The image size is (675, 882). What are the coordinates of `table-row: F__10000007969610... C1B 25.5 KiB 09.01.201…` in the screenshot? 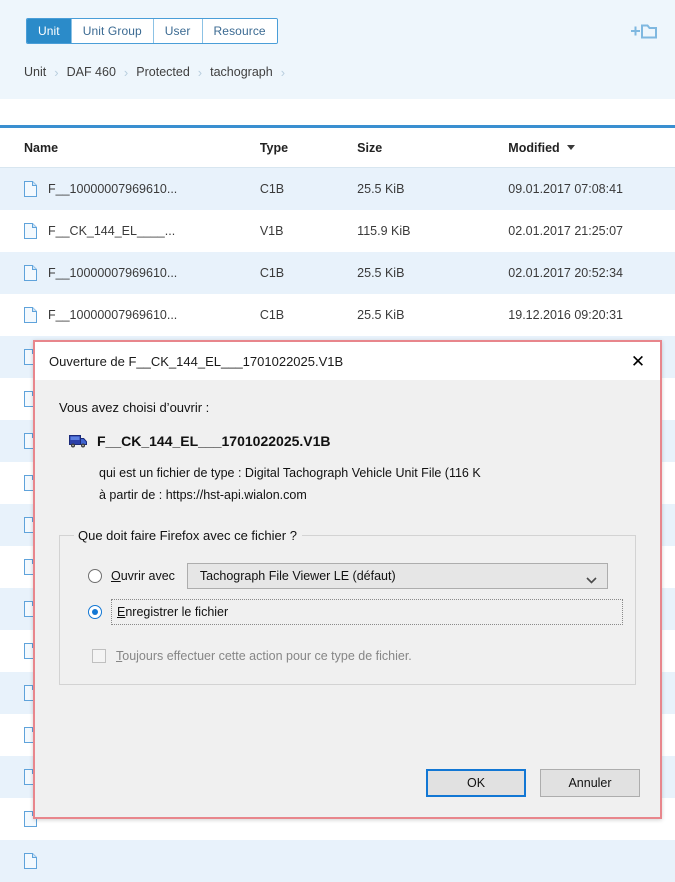 It's located at (337, 189).